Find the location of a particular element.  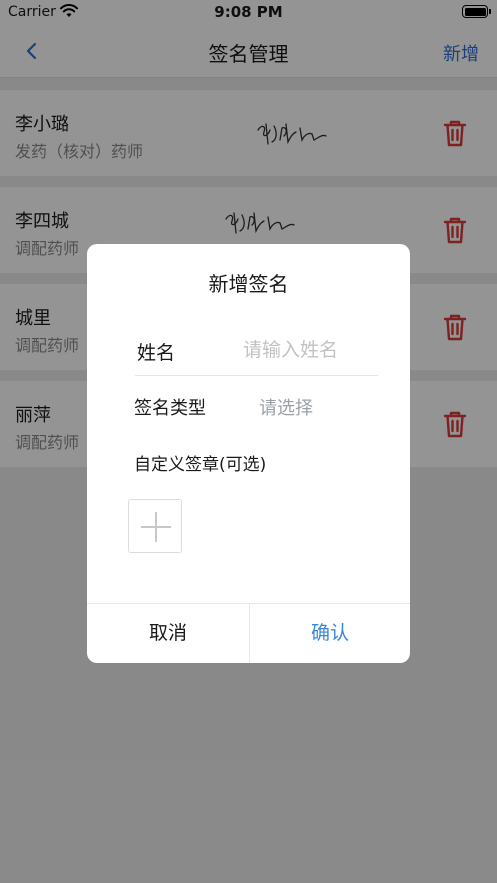

cancel-button: 取消 is located at coordinates (168, 633).